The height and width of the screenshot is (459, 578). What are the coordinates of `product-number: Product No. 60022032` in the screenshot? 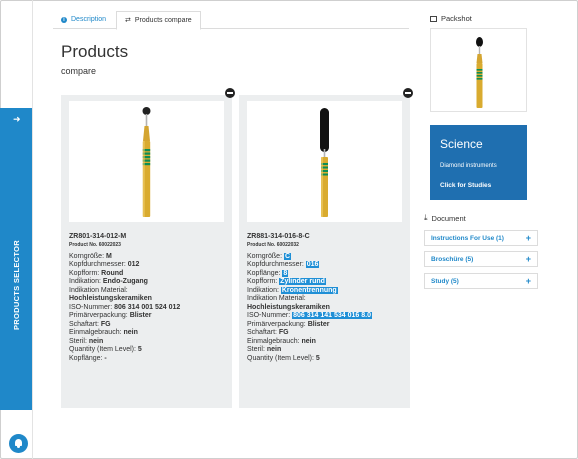 It's located at (273, 244).